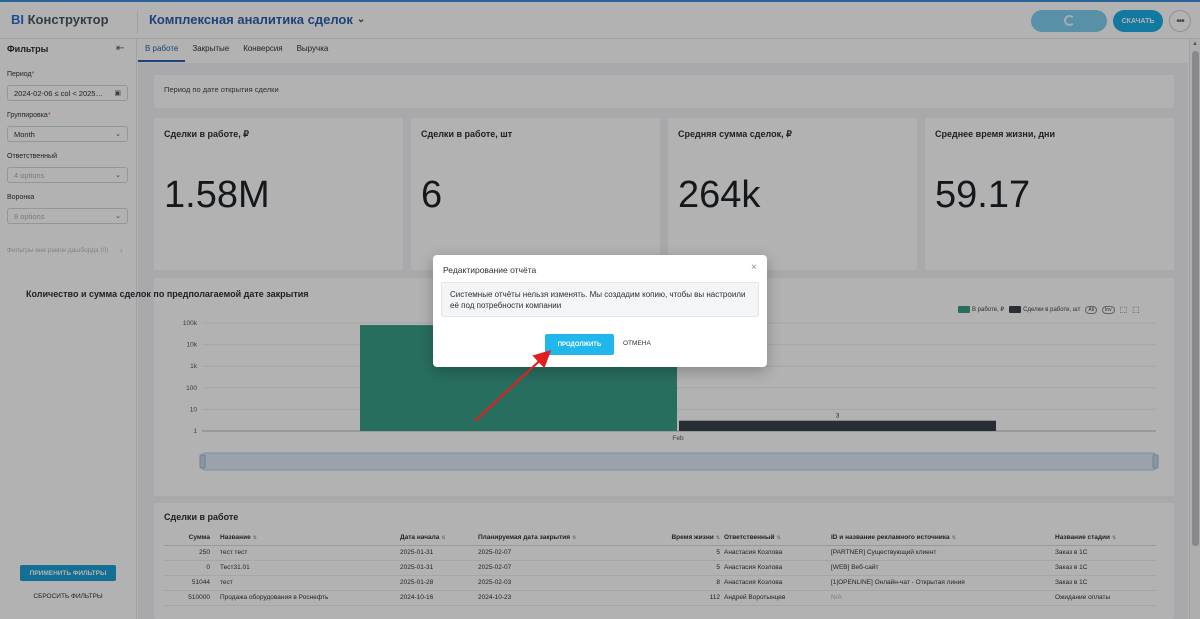 This screenshot has height=619, width=1200. What do you see at coordinates (579, 344) in the screenshot?
I see `continue-button: ПРОДОЛЖИТЬ` at bounding box center [579, 344].